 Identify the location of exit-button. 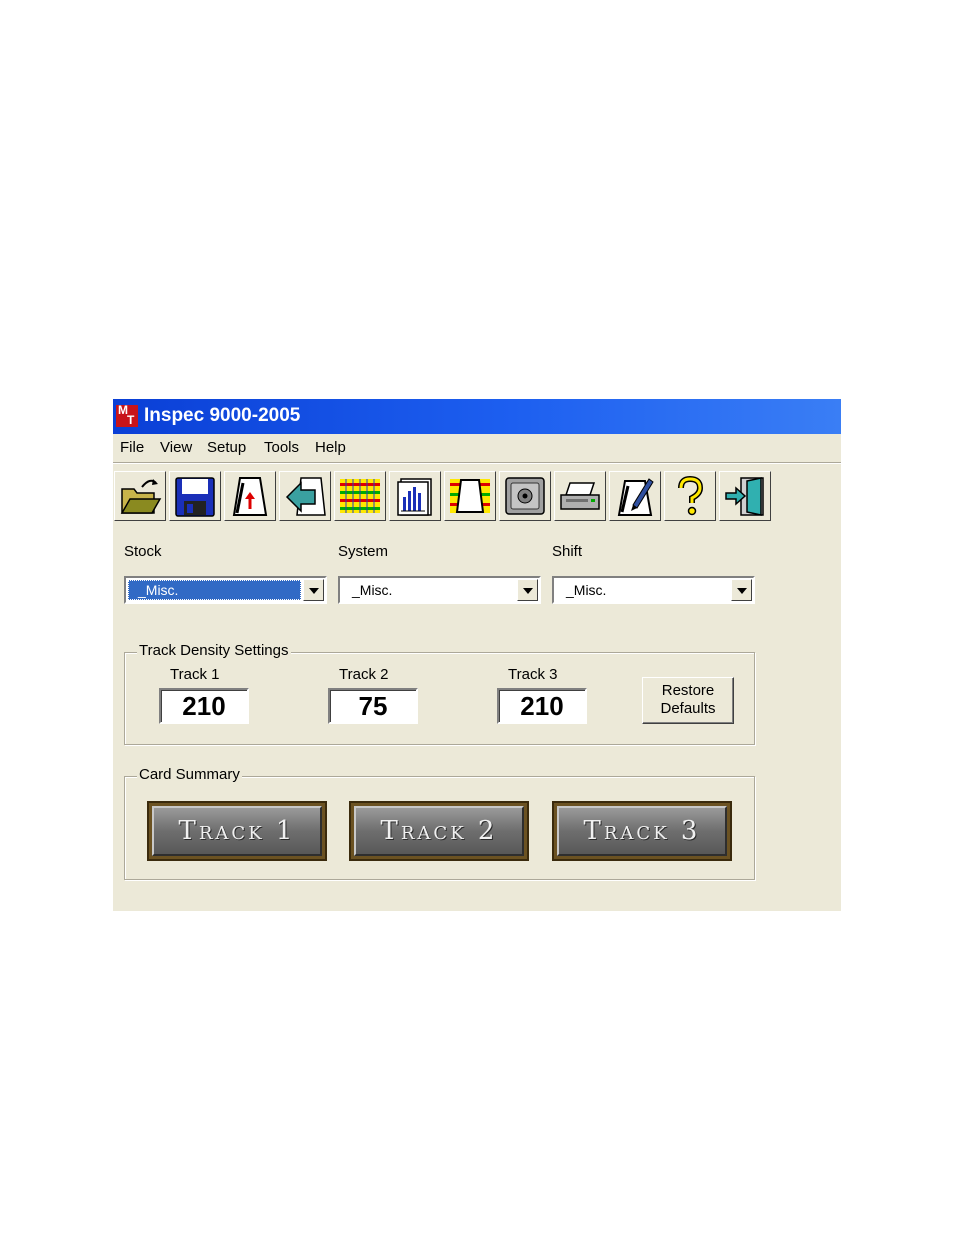
(745, 496).